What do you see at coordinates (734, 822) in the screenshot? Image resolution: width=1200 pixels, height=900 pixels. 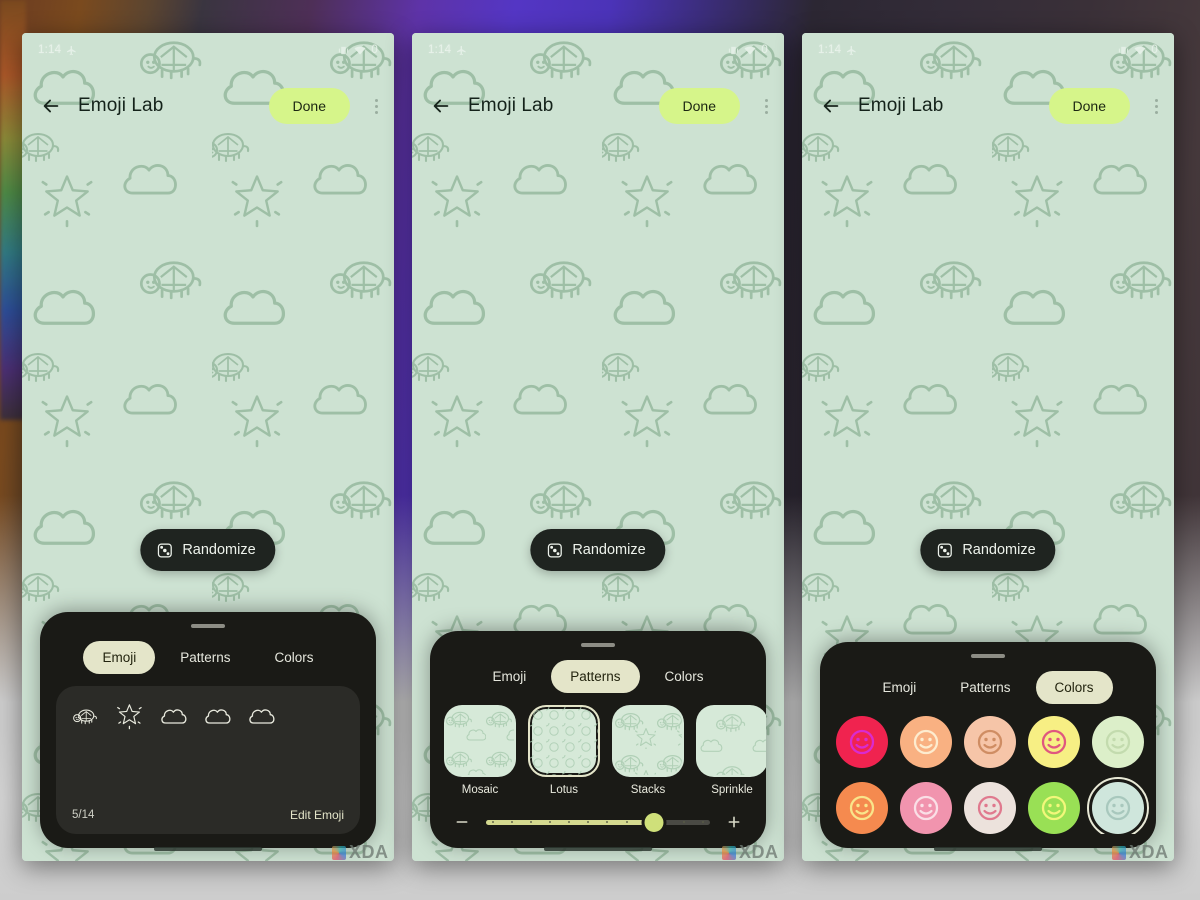 I see `plus-icon` at bounding box center [734, 822].